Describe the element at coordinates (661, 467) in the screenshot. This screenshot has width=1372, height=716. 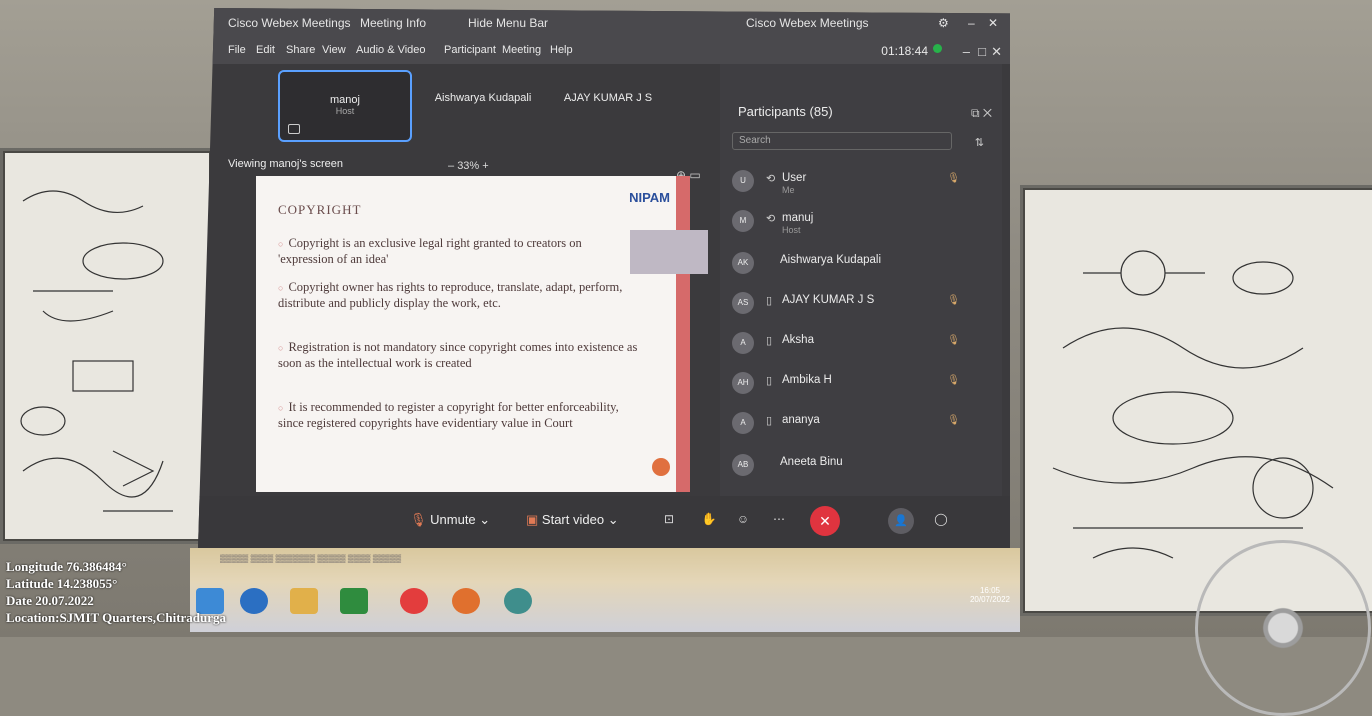
I see `slide-page-badge` at that location.